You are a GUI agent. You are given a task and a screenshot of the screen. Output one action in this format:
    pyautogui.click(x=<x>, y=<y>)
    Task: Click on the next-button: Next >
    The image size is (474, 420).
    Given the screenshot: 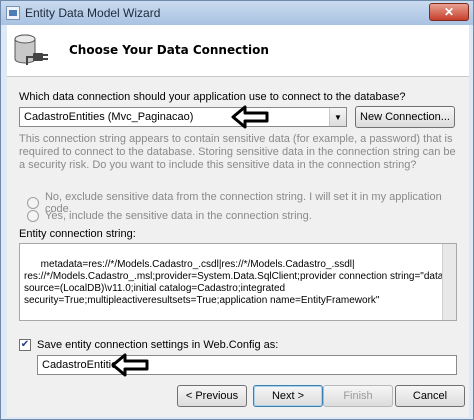 What is the action you would take?
    pyautogui.click(x=288, y=396)
    